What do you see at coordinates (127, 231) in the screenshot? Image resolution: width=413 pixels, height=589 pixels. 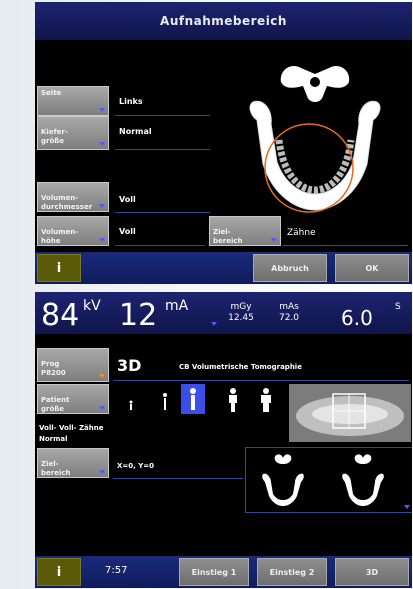 I see `volumen-hoehe-value: Voll` at bounding box center [127, 231].